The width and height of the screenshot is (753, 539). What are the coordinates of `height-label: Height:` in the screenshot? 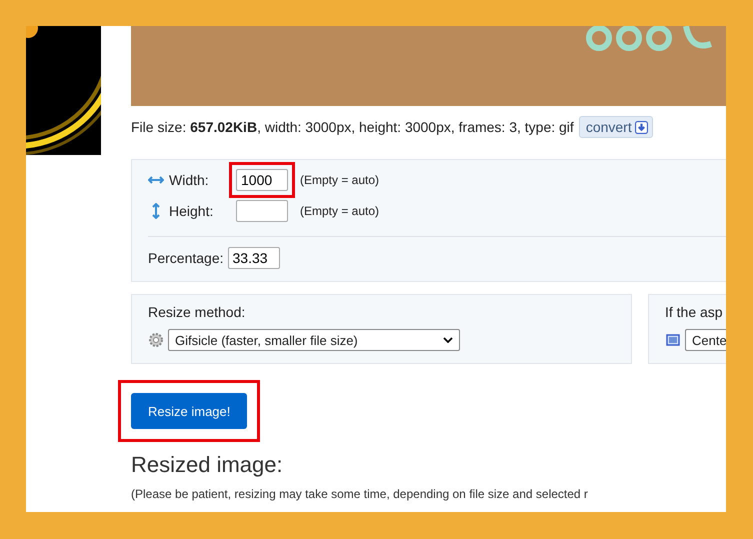 It's located at (191, 210).